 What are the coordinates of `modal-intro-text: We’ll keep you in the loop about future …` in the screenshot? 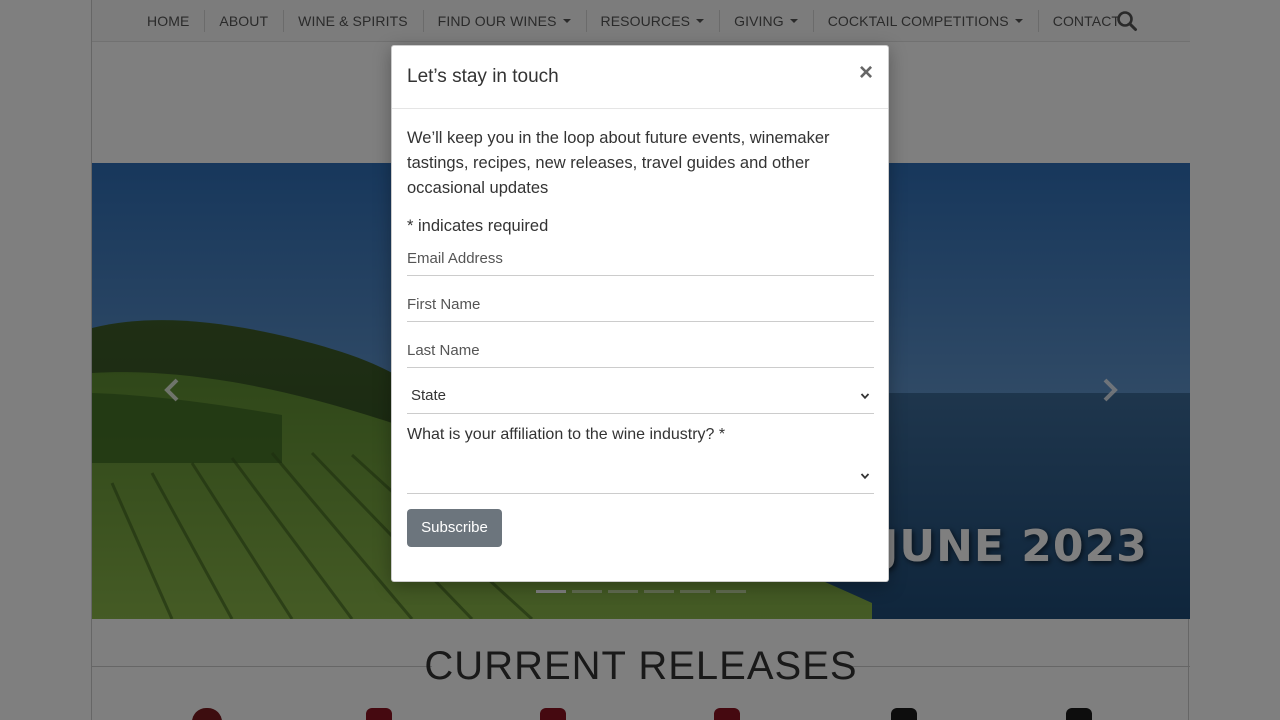 It's located at (618, 163).